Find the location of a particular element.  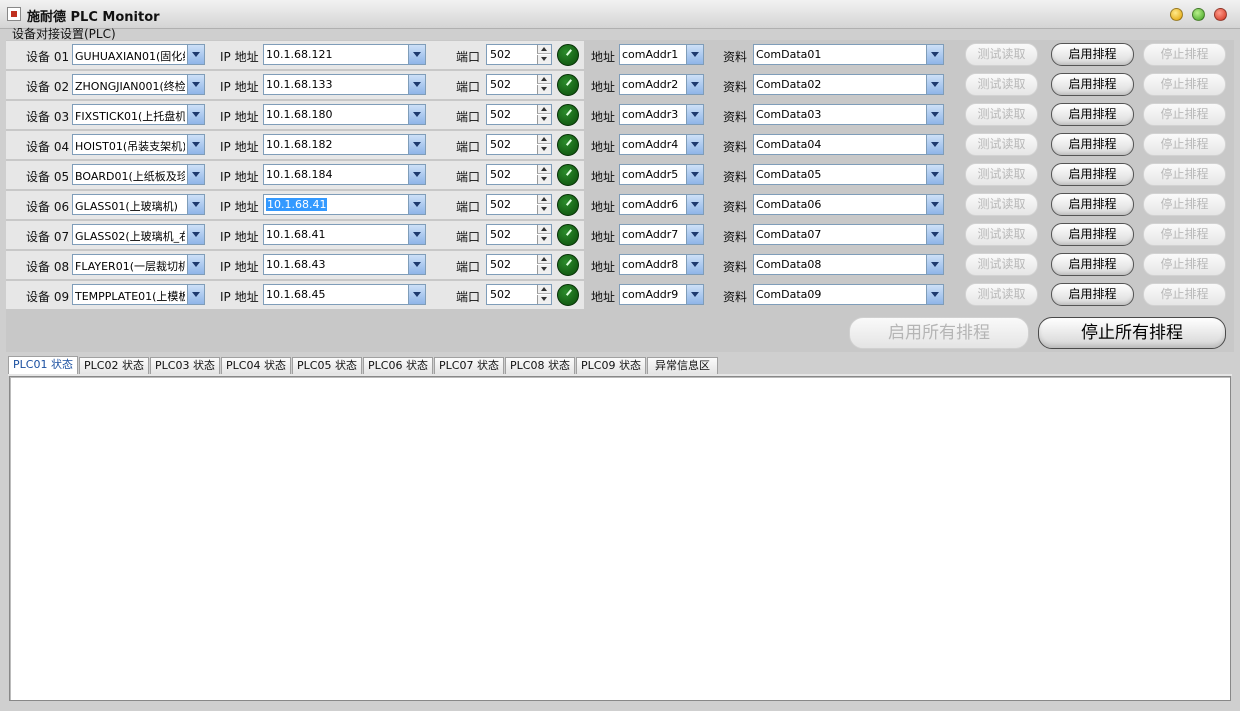

data-combo: ComData04 is located at coordinates (848, 144).